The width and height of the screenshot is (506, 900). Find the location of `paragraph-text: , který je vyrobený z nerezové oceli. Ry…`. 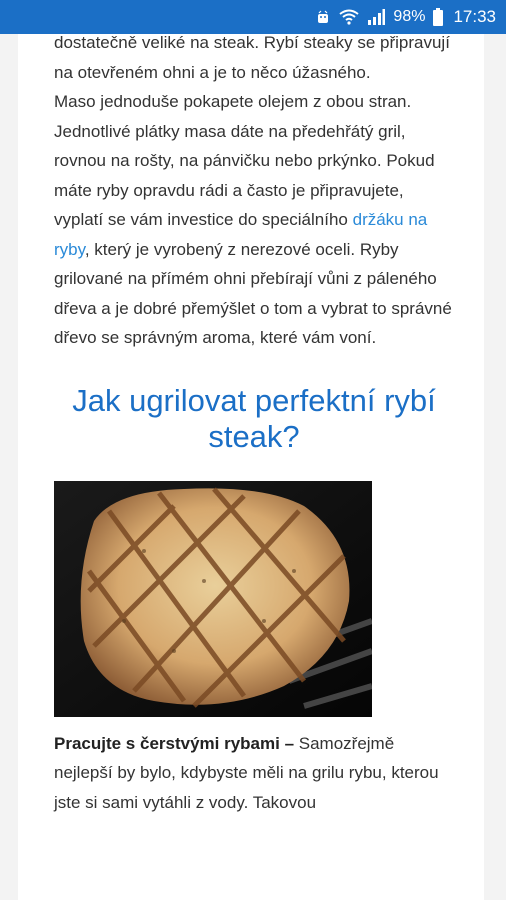

paragraph-text: , který je vyrobený z nerezové oceli. Ry… is located at coordinates (253, 293).